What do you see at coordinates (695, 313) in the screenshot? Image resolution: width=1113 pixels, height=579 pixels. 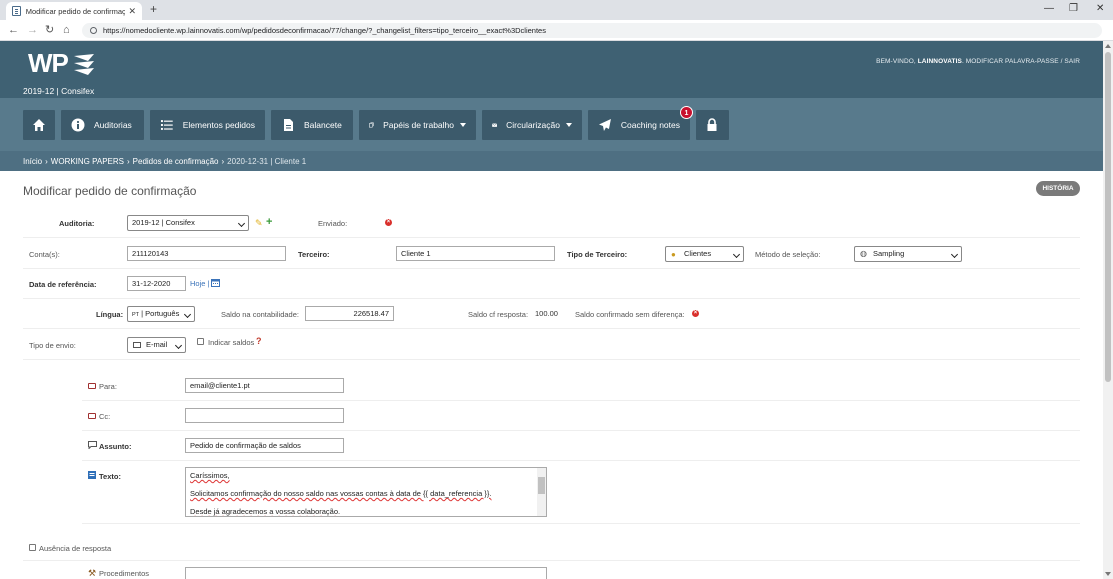 I see `saldo-sem-diferenca-false-icon: ×` at bounding box center [695, 313].